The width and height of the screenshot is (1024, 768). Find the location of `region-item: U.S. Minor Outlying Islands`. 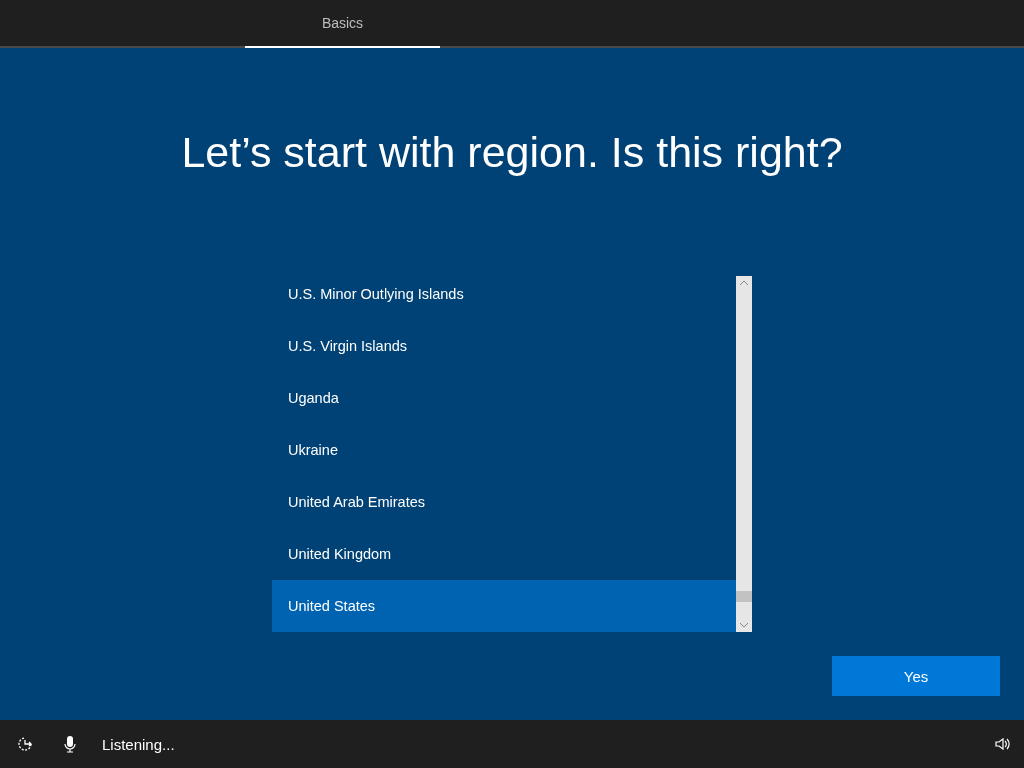

region-item: U.S. Minor Outlying Islands is located at coordinates (504, 298).